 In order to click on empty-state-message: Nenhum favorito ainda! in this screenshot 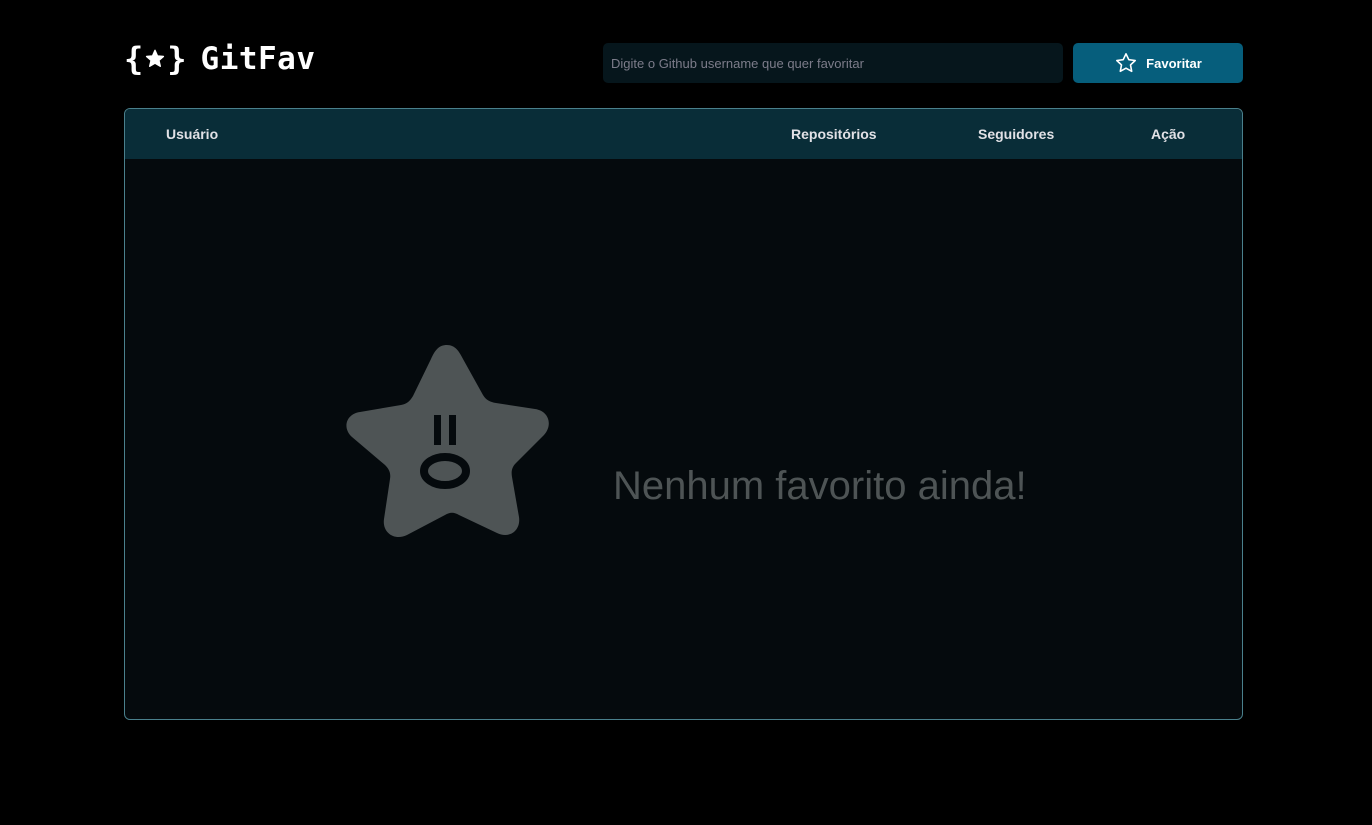, I will do `click(820, 486)`.